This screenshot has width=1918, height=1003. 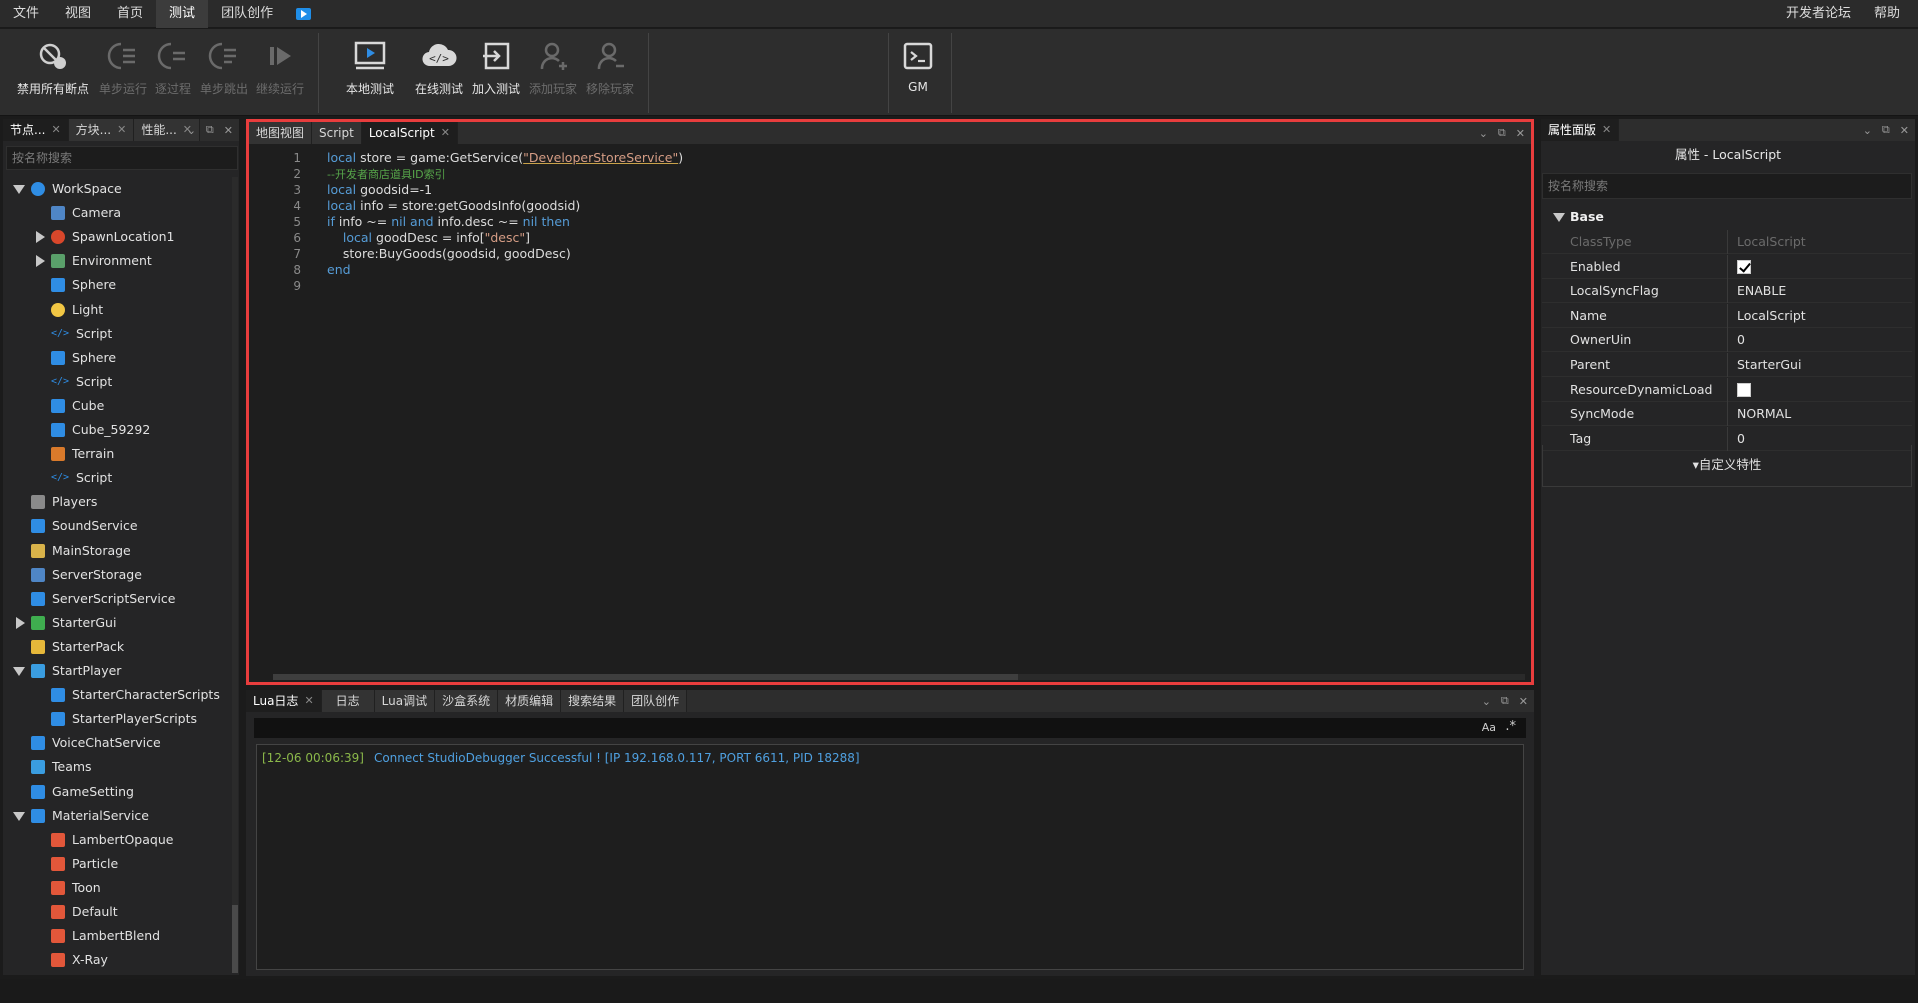 What do you see at coordinates (1727, 217) in the screenshot?
I see `section-base: Base` at bounding box center [1727, 217].